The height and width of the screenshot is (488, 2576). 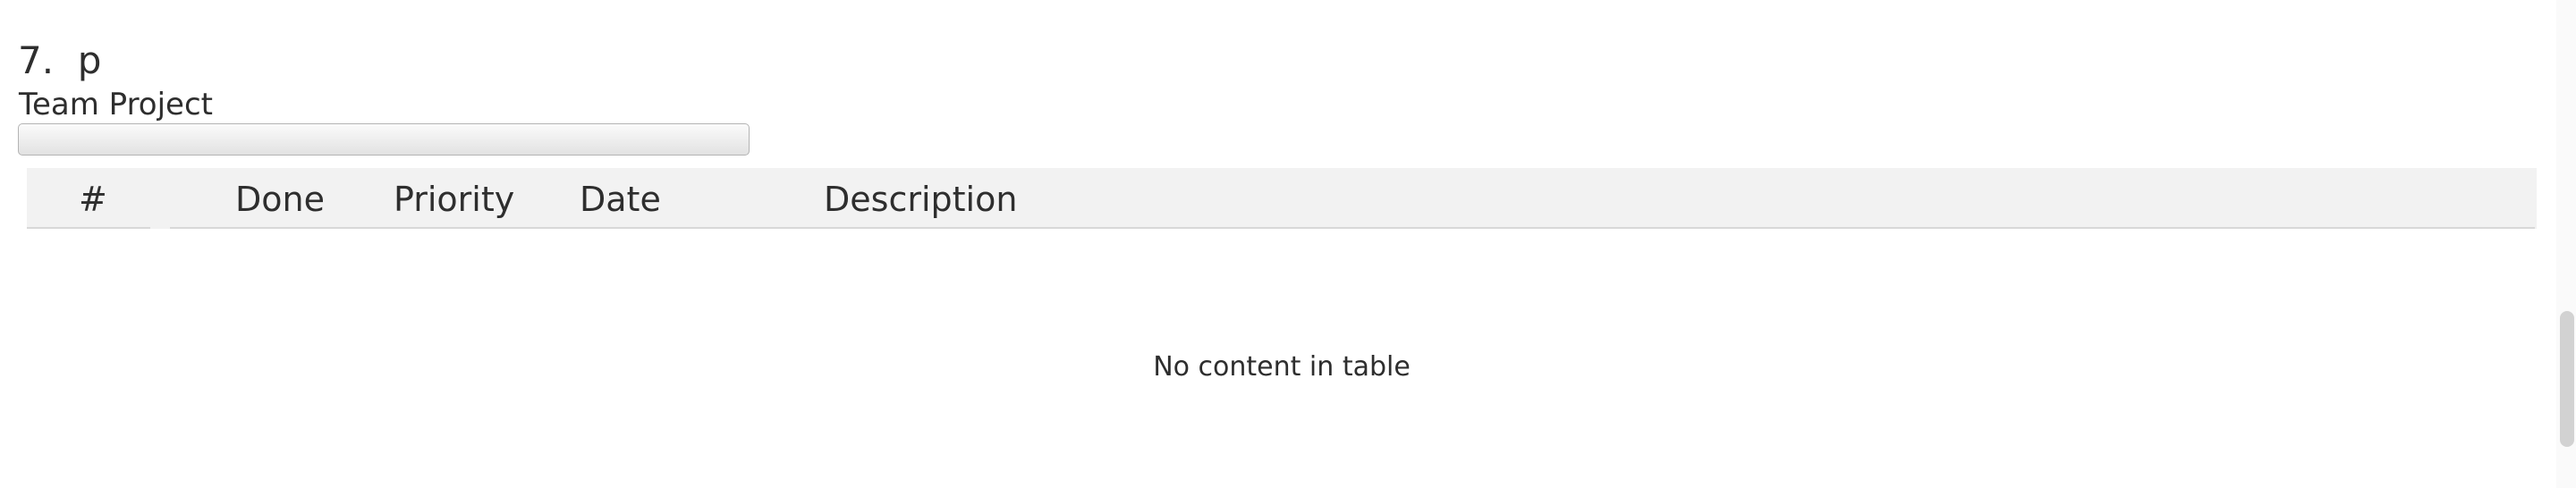 What do you see at coordinates (116, 105) in the screenshot?
I see `project-name-label: Team Project` at bounding box center [116, 105].